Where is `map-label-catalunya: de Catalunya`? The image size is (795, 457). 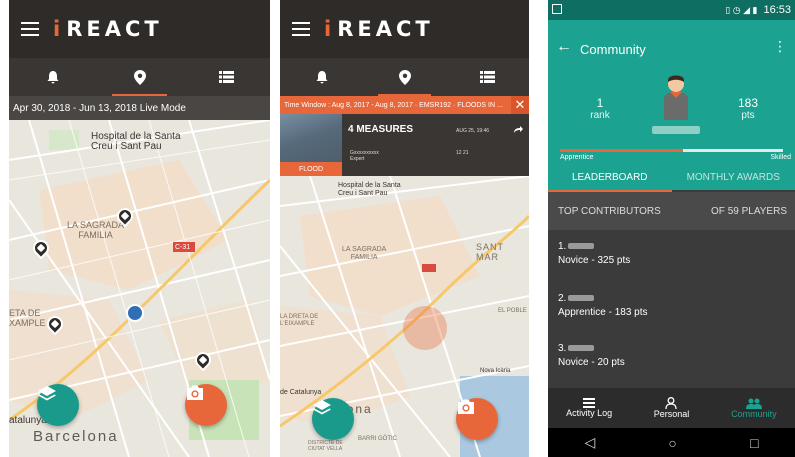 map-label-catalunya: de Catalunya is located at coordinates (301, 392).